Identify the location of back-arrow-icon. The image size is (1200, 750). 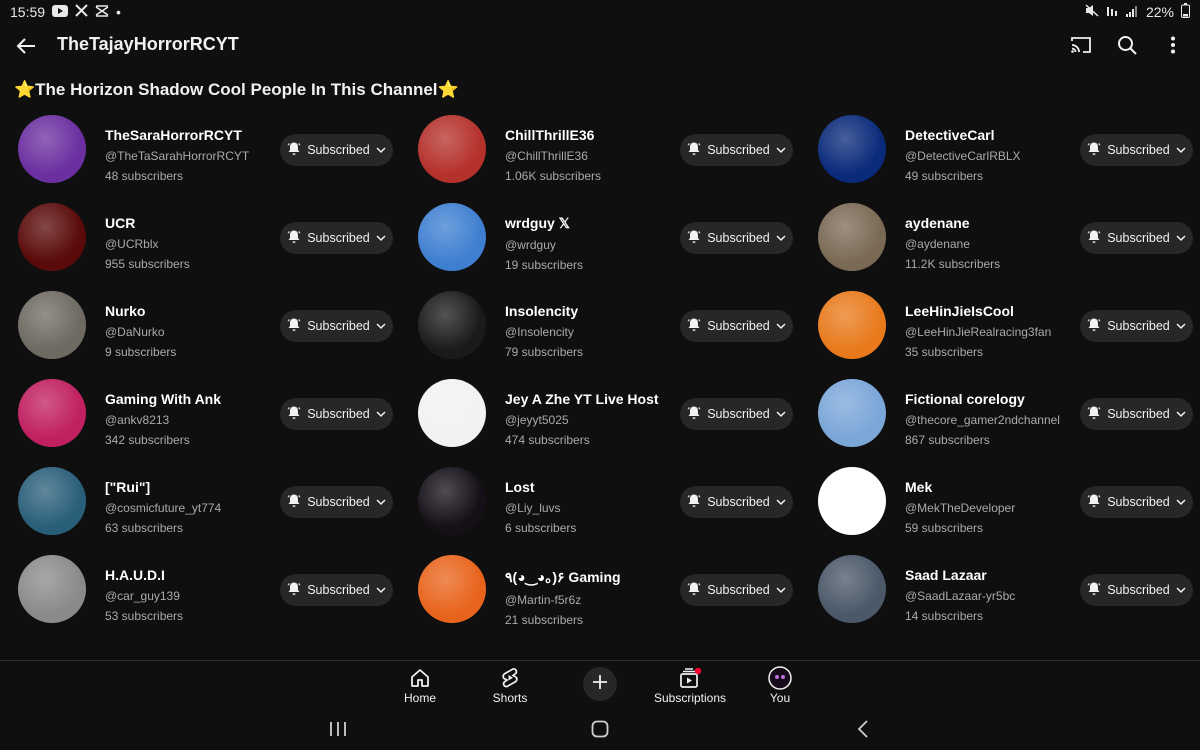
(26, 46).